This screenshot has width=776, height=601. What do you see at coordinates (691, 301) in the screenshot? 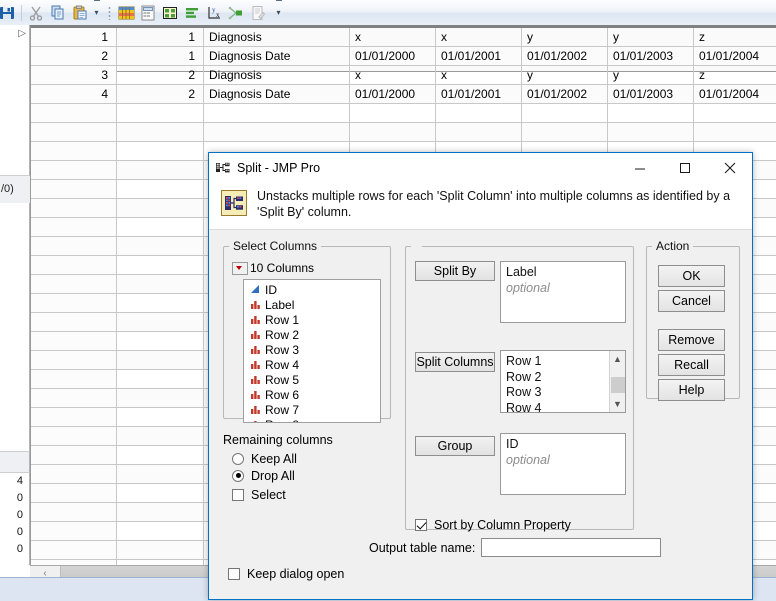
I see `cancel-button: Cancel` at bounding box center [691, 301].